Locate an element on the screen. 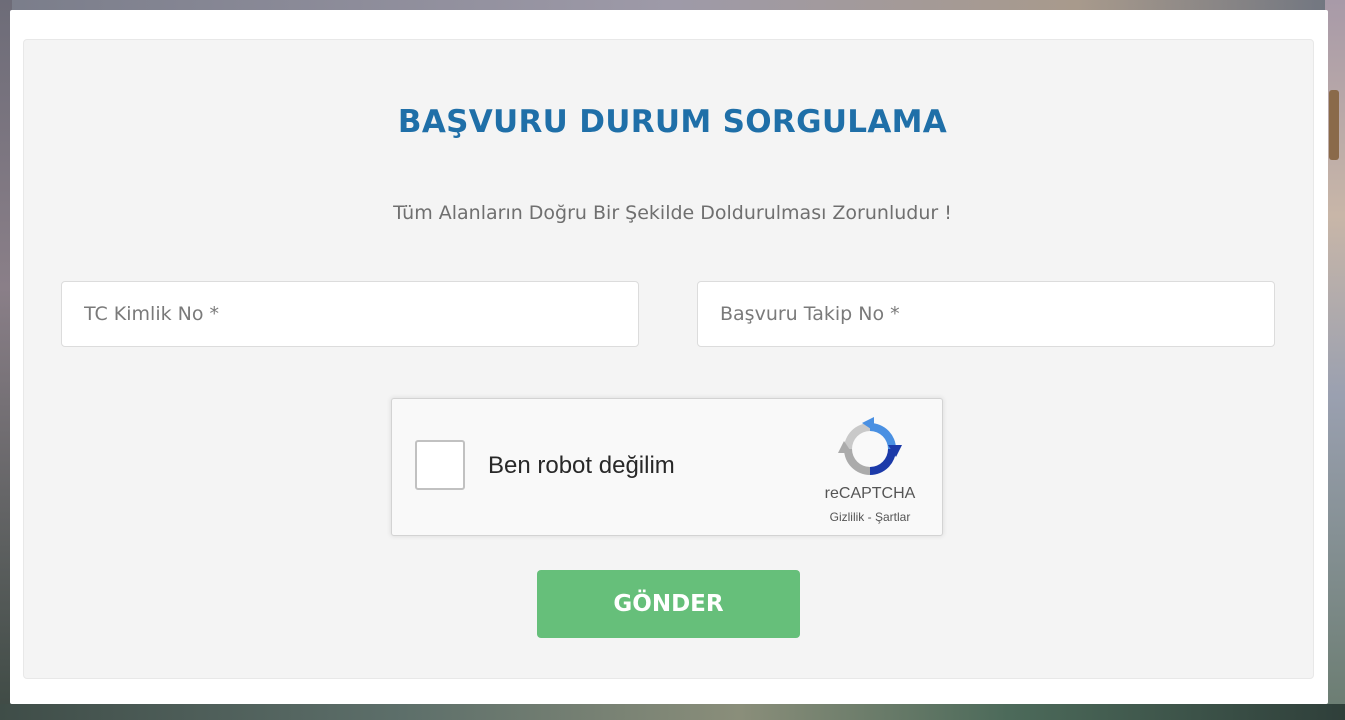 The image size is (1345, 720). basvuru-takip-no-field is located at coordinates (986, 314).